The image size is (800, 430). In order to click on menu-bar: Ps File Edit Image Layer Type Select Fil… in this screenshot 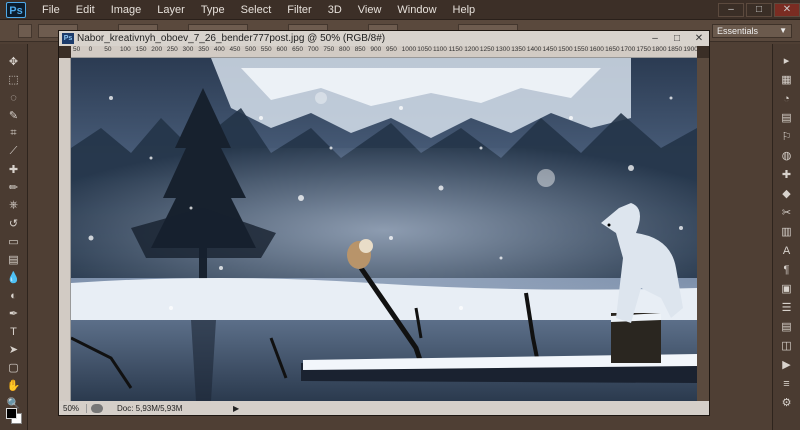, I will do `click(400, 10)`.